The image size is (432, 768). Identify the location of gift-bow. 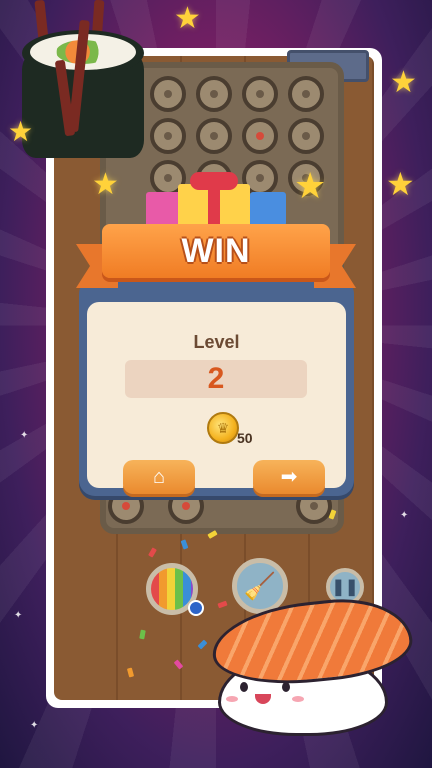
(214, 181).